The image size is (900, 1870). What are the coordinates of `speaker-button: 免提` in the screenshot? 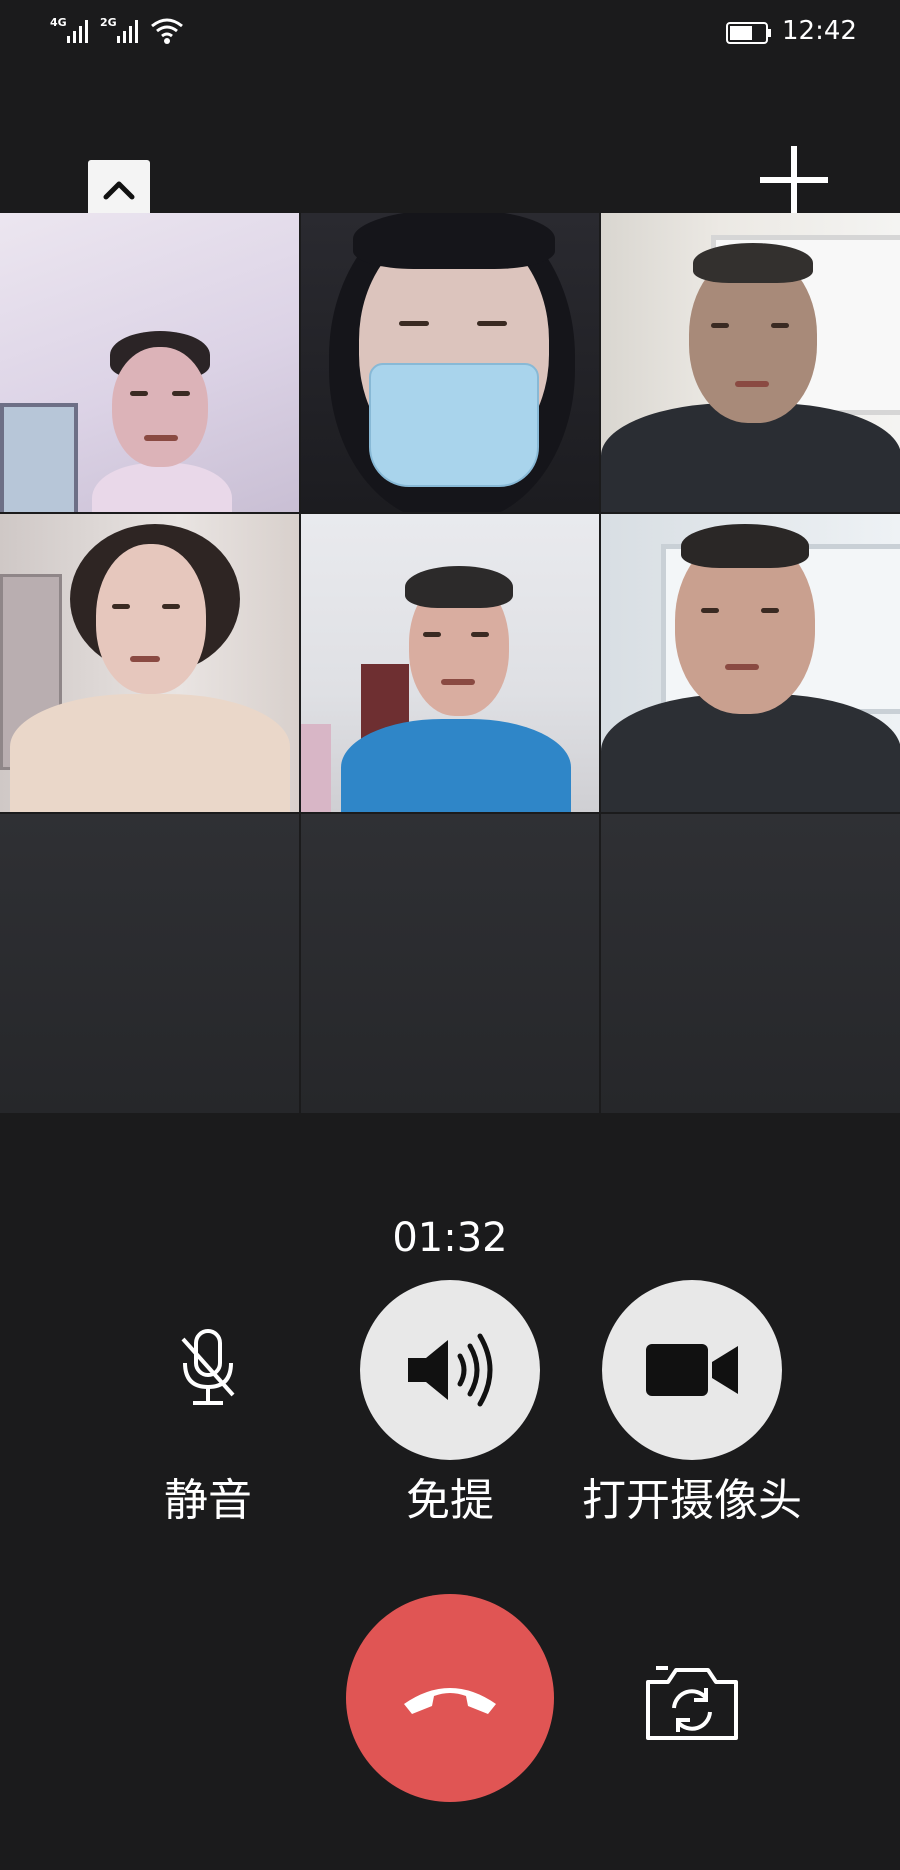 It's located at (450, 1403).